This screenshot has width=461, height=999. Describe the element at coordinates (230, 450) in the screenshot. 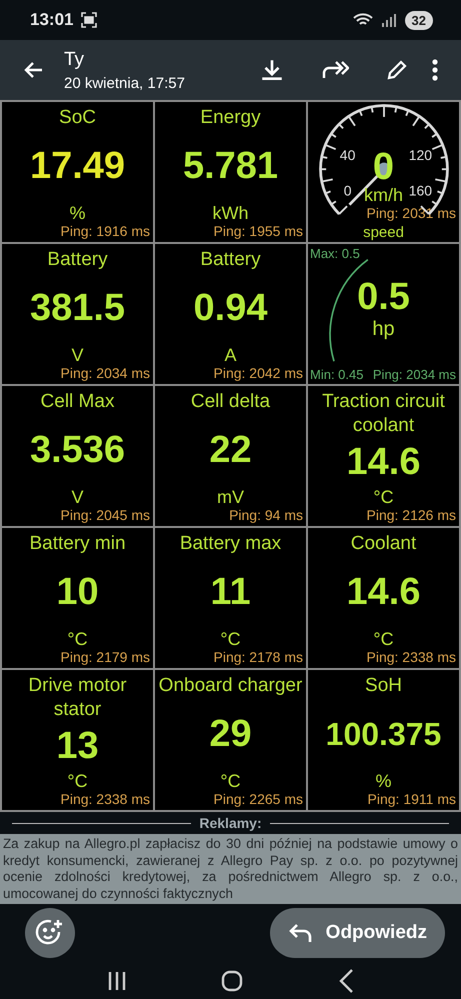

I see `reading-value: 22` at that location.